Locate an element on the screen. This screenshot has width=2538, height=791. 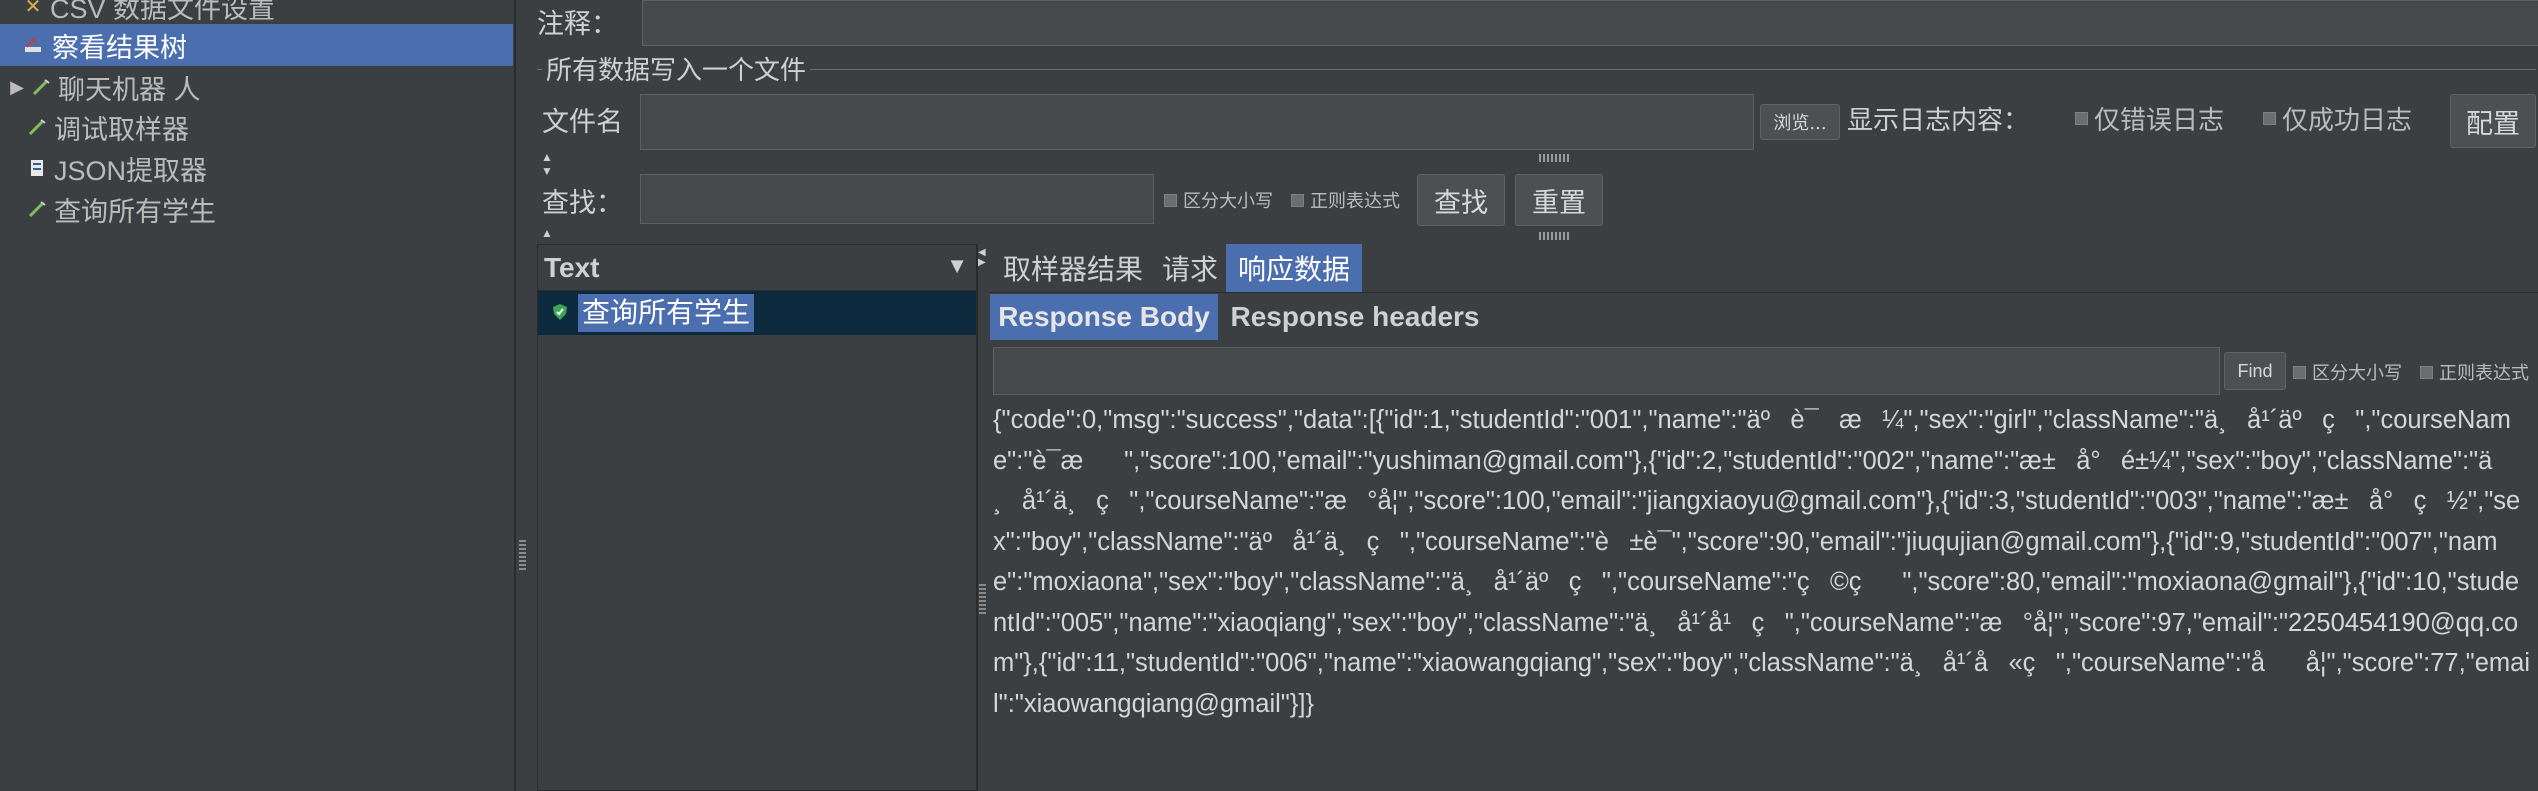
tree-item-label: 聊天机器 人 is located at coordinates (129, 89).